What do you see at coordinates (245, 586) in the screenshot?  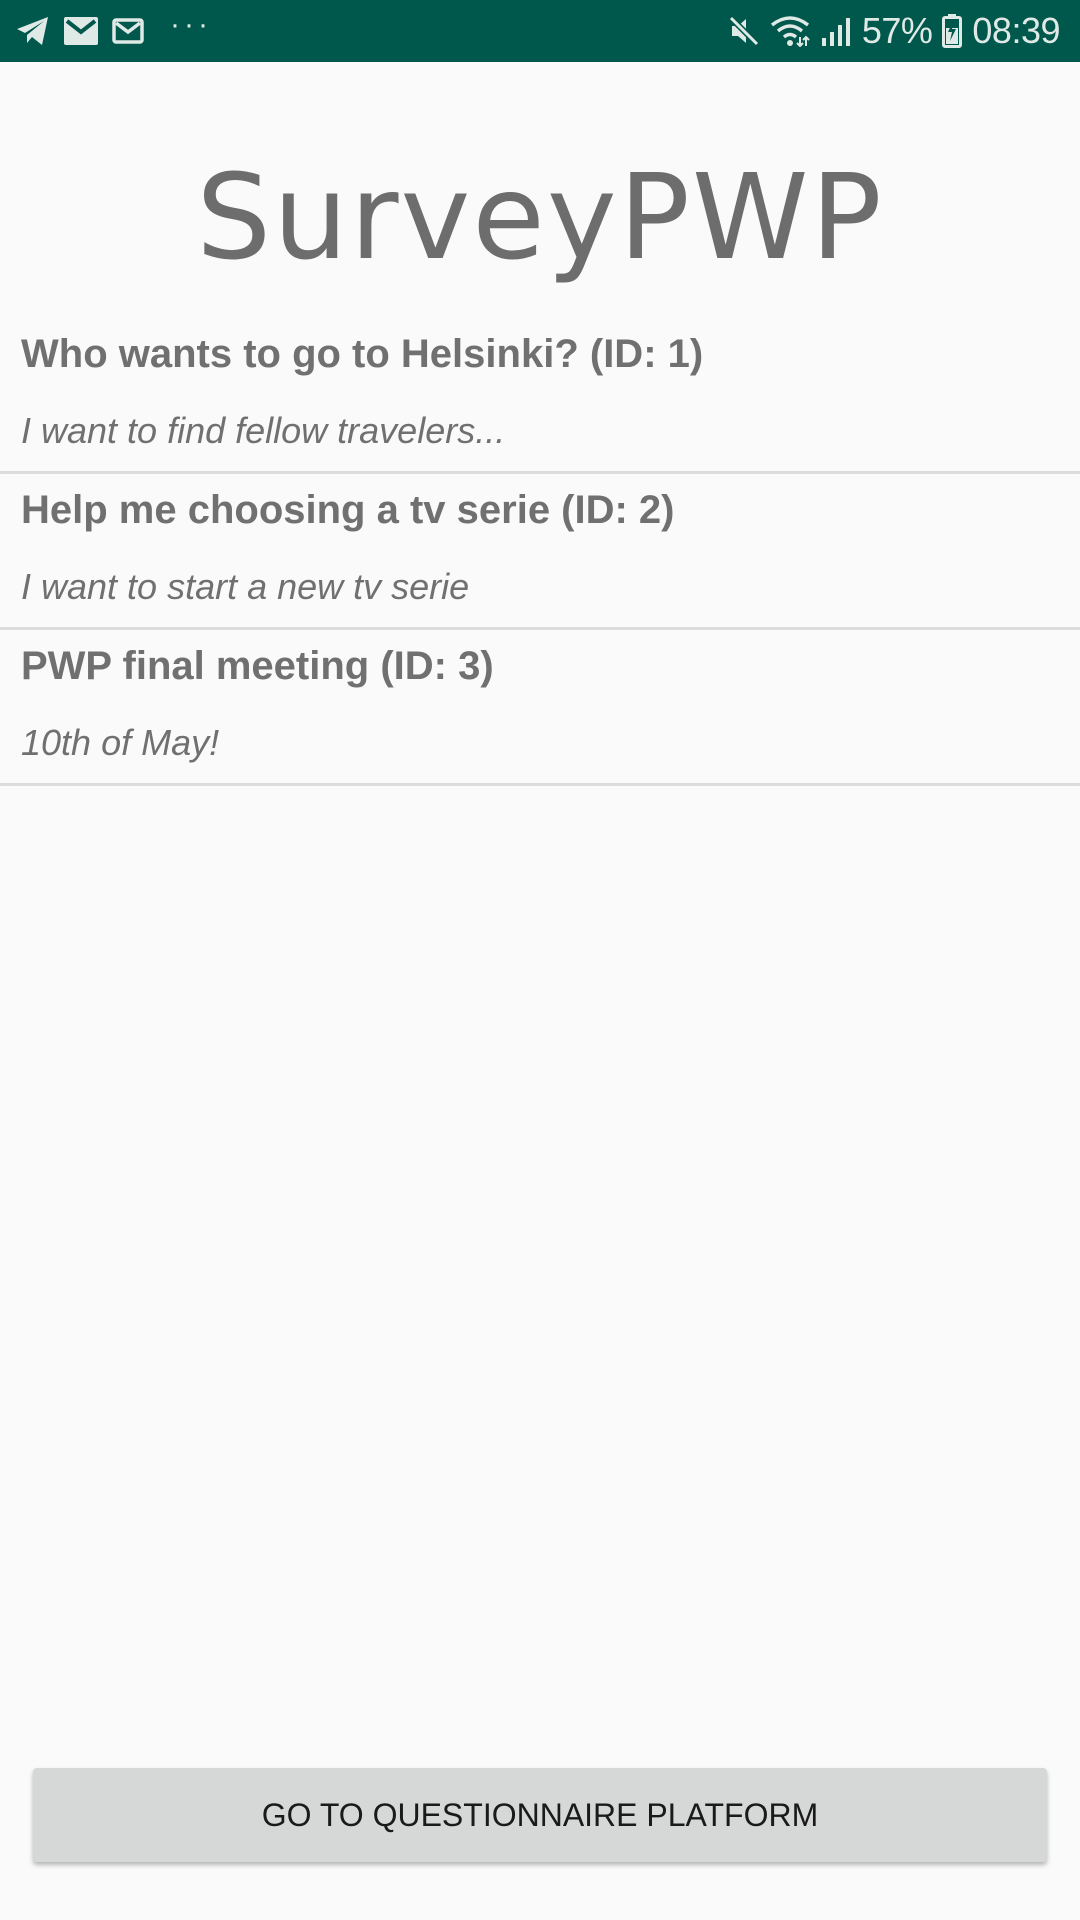 I see `survey-description: I want to start a new tv serie` at bounding box center [245, 586].